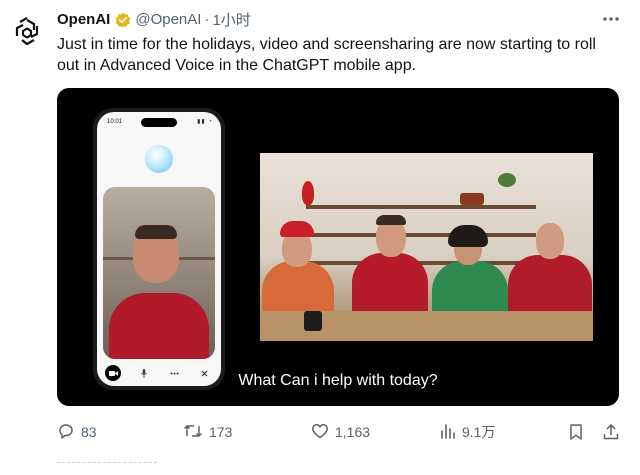 The width and height of the screenshot is (640, 475). What do you see at coordinates (69, 432) in the screenshot?
I see `reply-icon` at bounding box center [69, 432].